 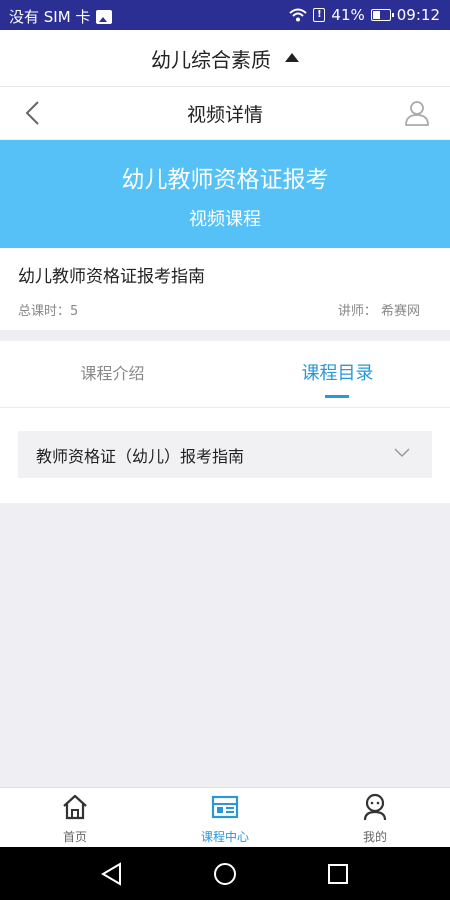 I want to click on nav-bar: 视频详情, so click(x=225, y=113).